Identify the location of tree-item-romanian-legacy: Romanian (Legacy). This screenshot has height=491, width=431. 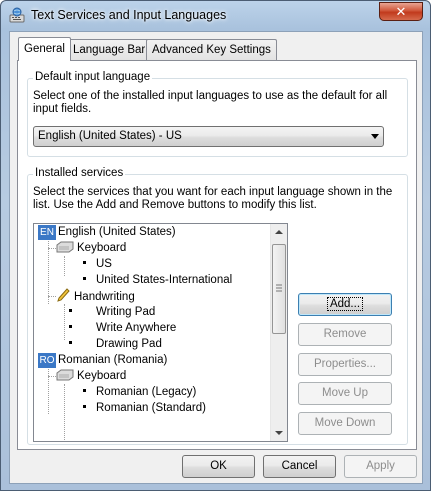
(146, 392).